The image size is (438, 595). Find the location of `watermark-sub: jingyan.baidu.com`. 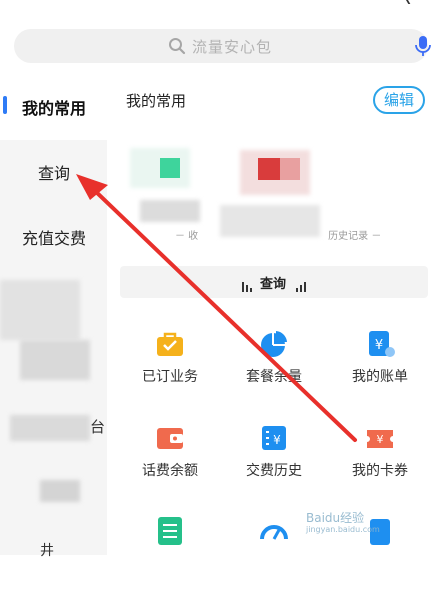

watermark-sub: jingyan.baidu.com is located at coordinates (343, 529).